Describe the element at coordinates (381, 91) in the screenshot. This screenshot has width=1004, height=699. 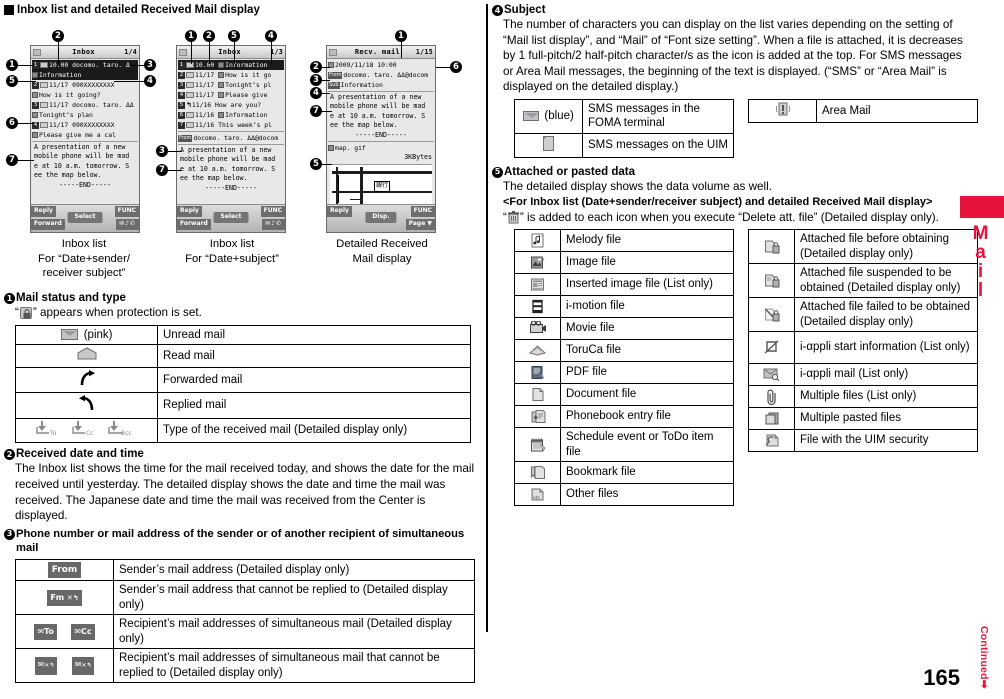
I see `divider` at that location.